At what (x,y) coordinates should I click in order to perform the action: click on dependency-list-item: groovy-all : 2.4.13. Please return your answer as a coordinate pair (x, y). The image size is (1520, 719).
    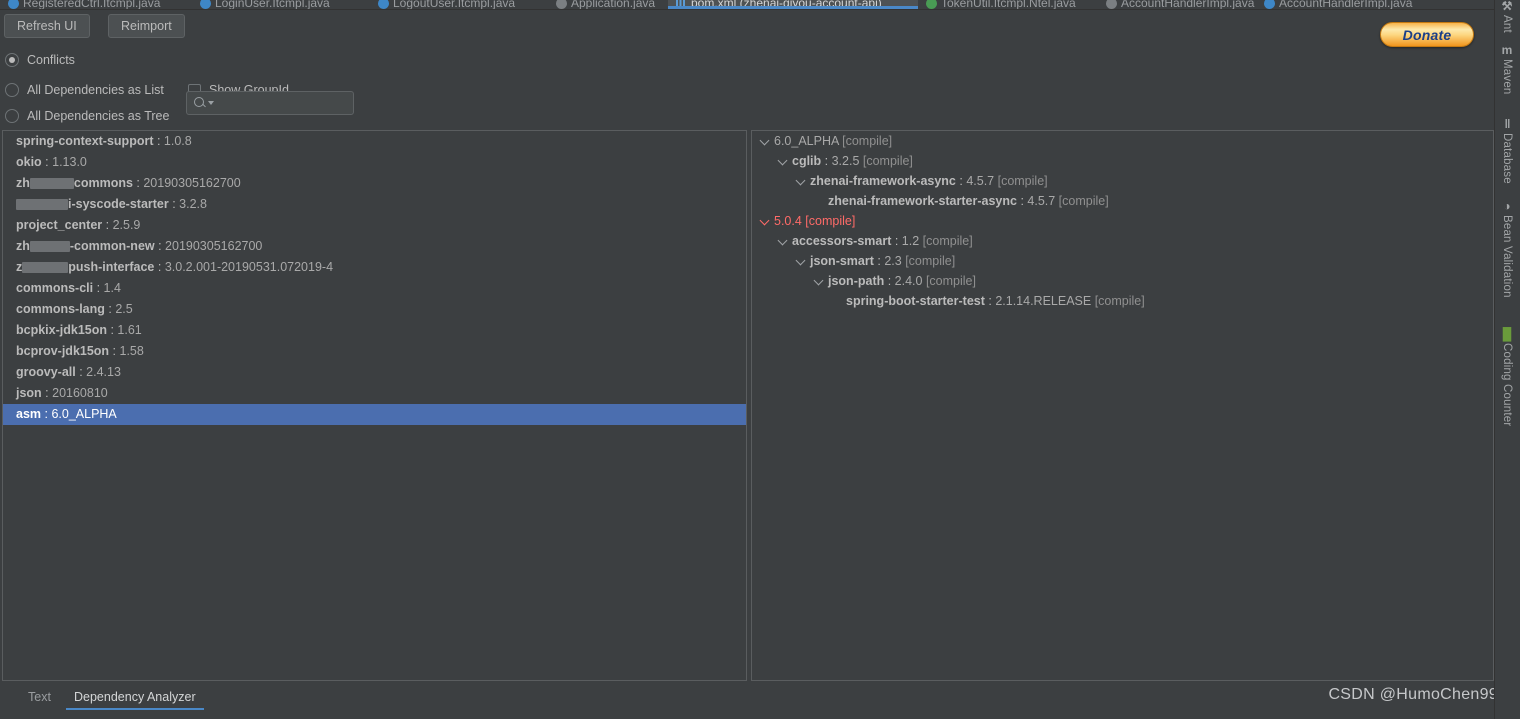
    Looking at the image, I should click on (374, 372).